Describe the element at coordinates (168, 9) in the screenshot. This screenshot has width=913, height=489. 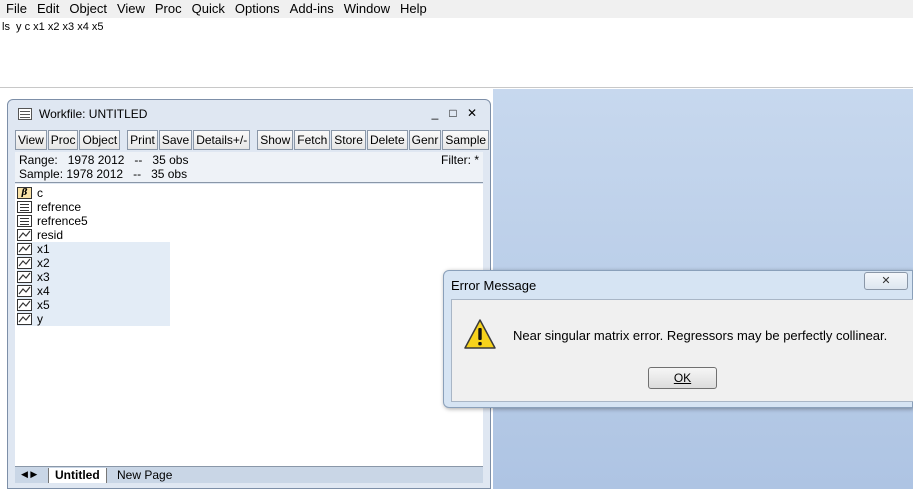
I see `menu-proc: Proc` at that location.